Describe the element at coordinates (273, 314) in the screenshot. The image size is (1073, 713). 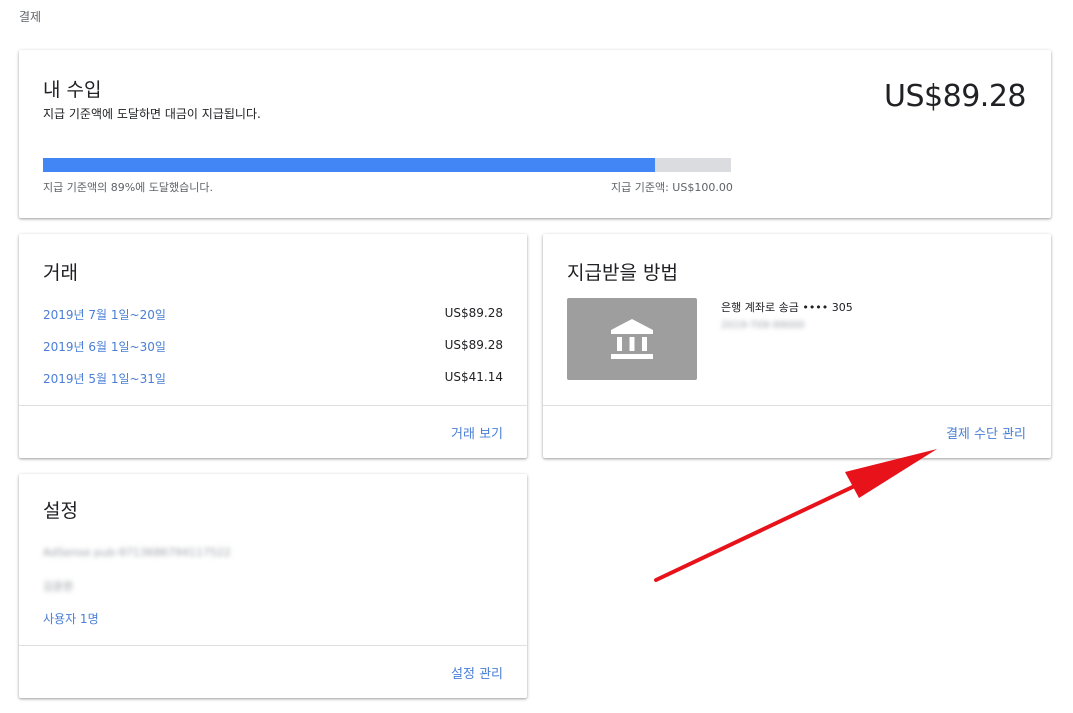
I see `transaction-row: 2019년 7월 1일~20일 US$89.28` at that location.